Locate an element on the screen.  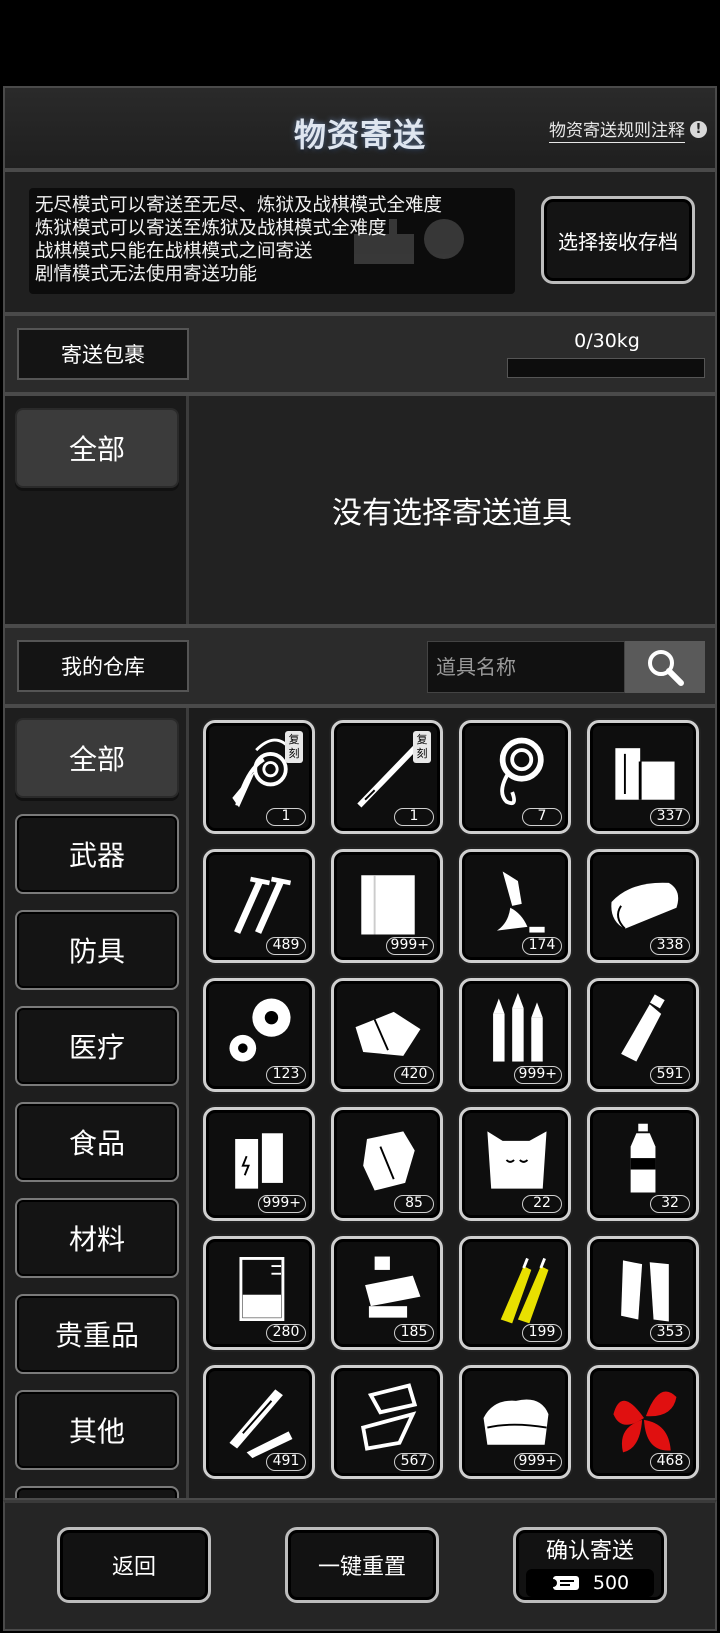
reset-button: 一键重置 is located at coordinates (362, 1565).